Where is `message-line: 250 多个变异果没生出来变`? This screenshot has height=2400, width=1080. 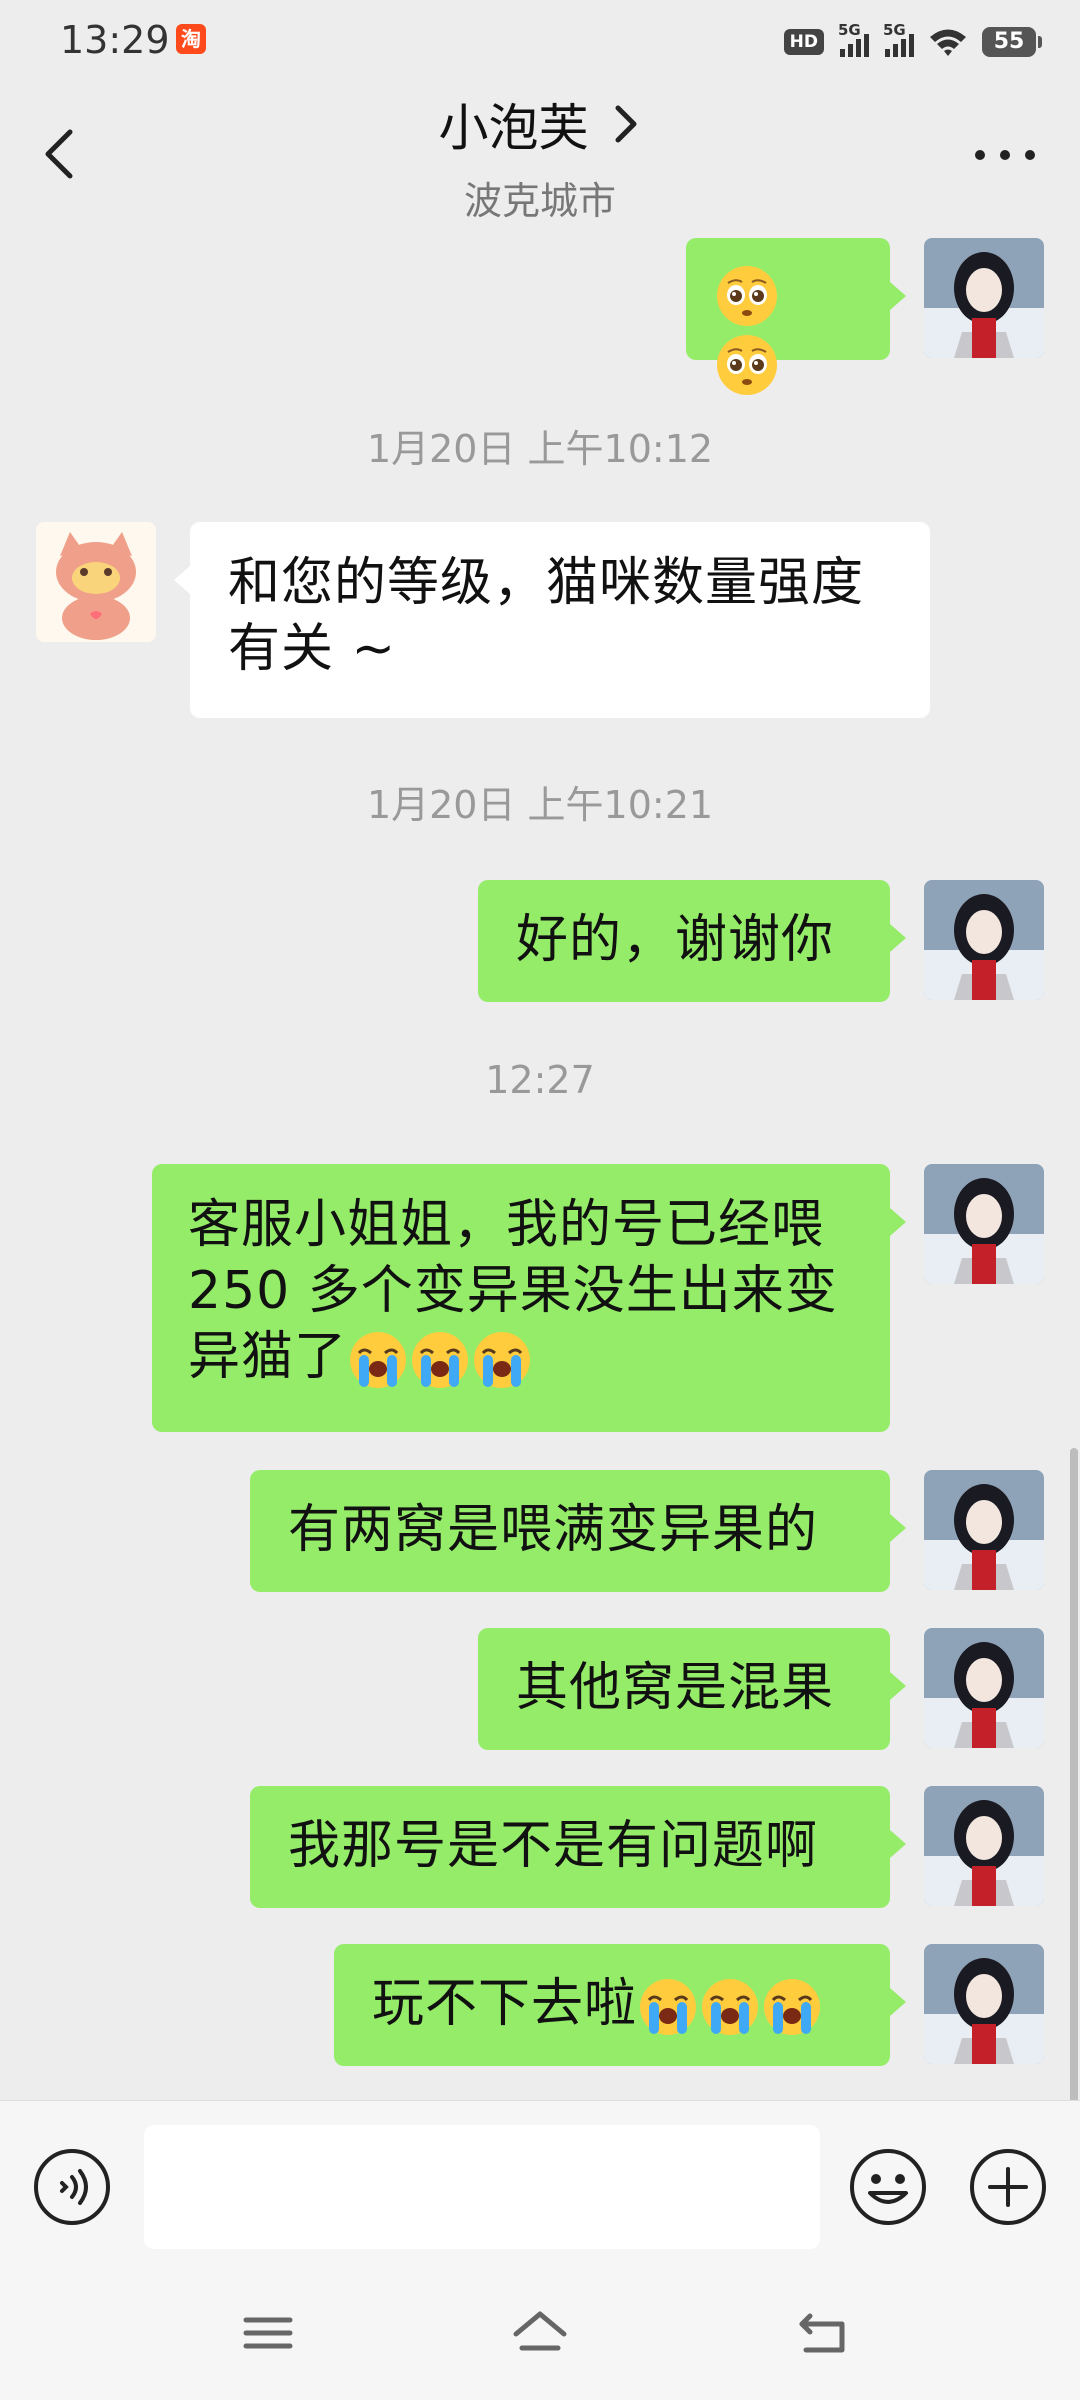
message-line: 250 多个变异果没生出来变 is located at coordinates (513, 1291).